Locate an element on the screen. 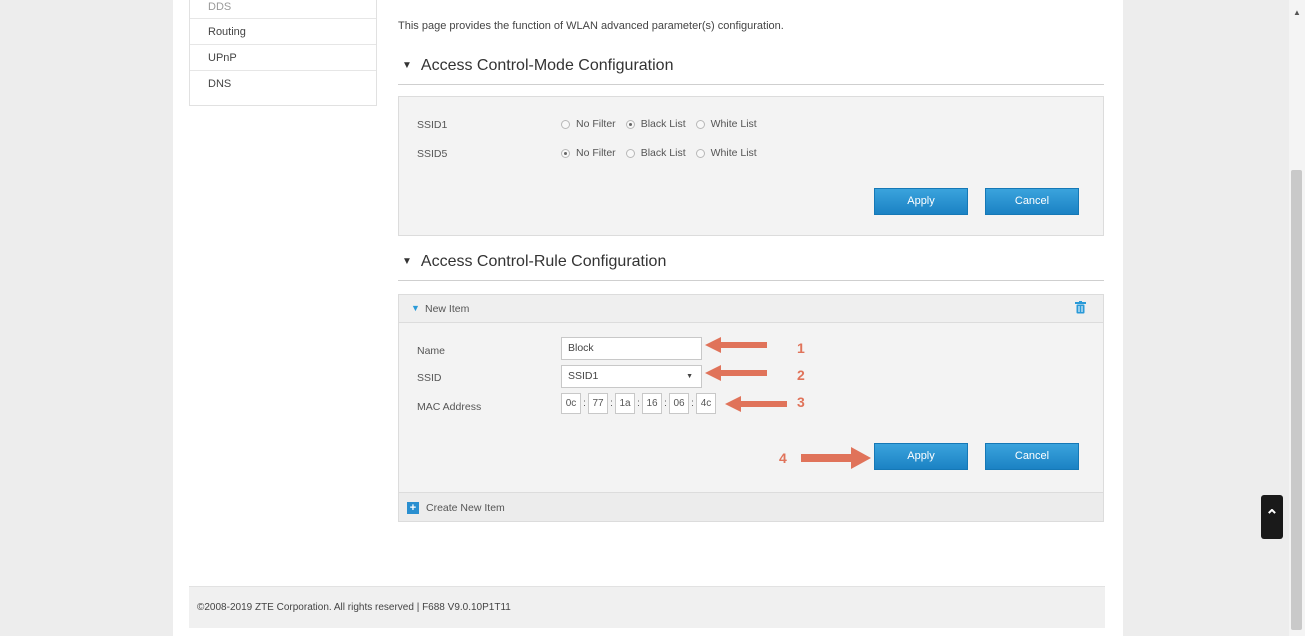 This screenshot has height=636, width=1305. nav-item-routing: Routing is located at coordinates (283, 31).